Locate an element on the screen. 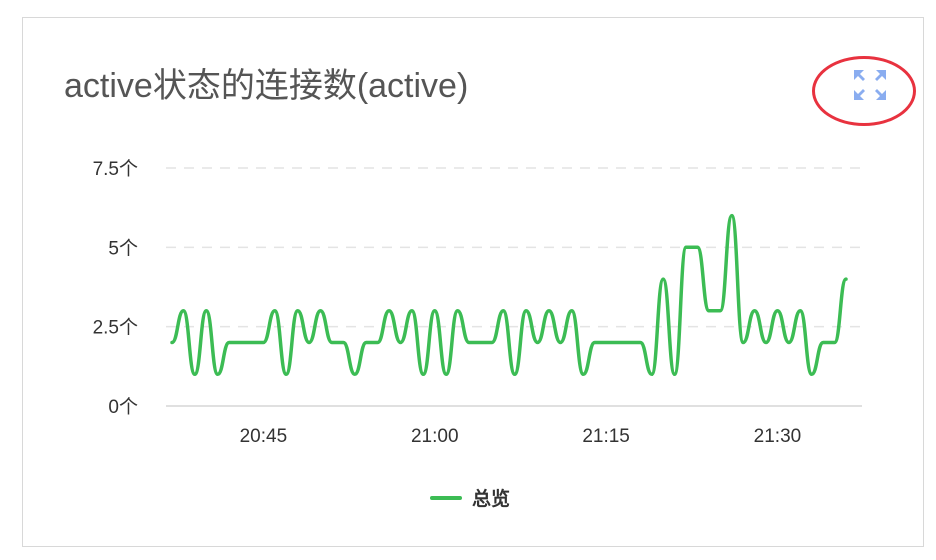  x-tick-label: 21:00 is located at coordinates (435, 436).